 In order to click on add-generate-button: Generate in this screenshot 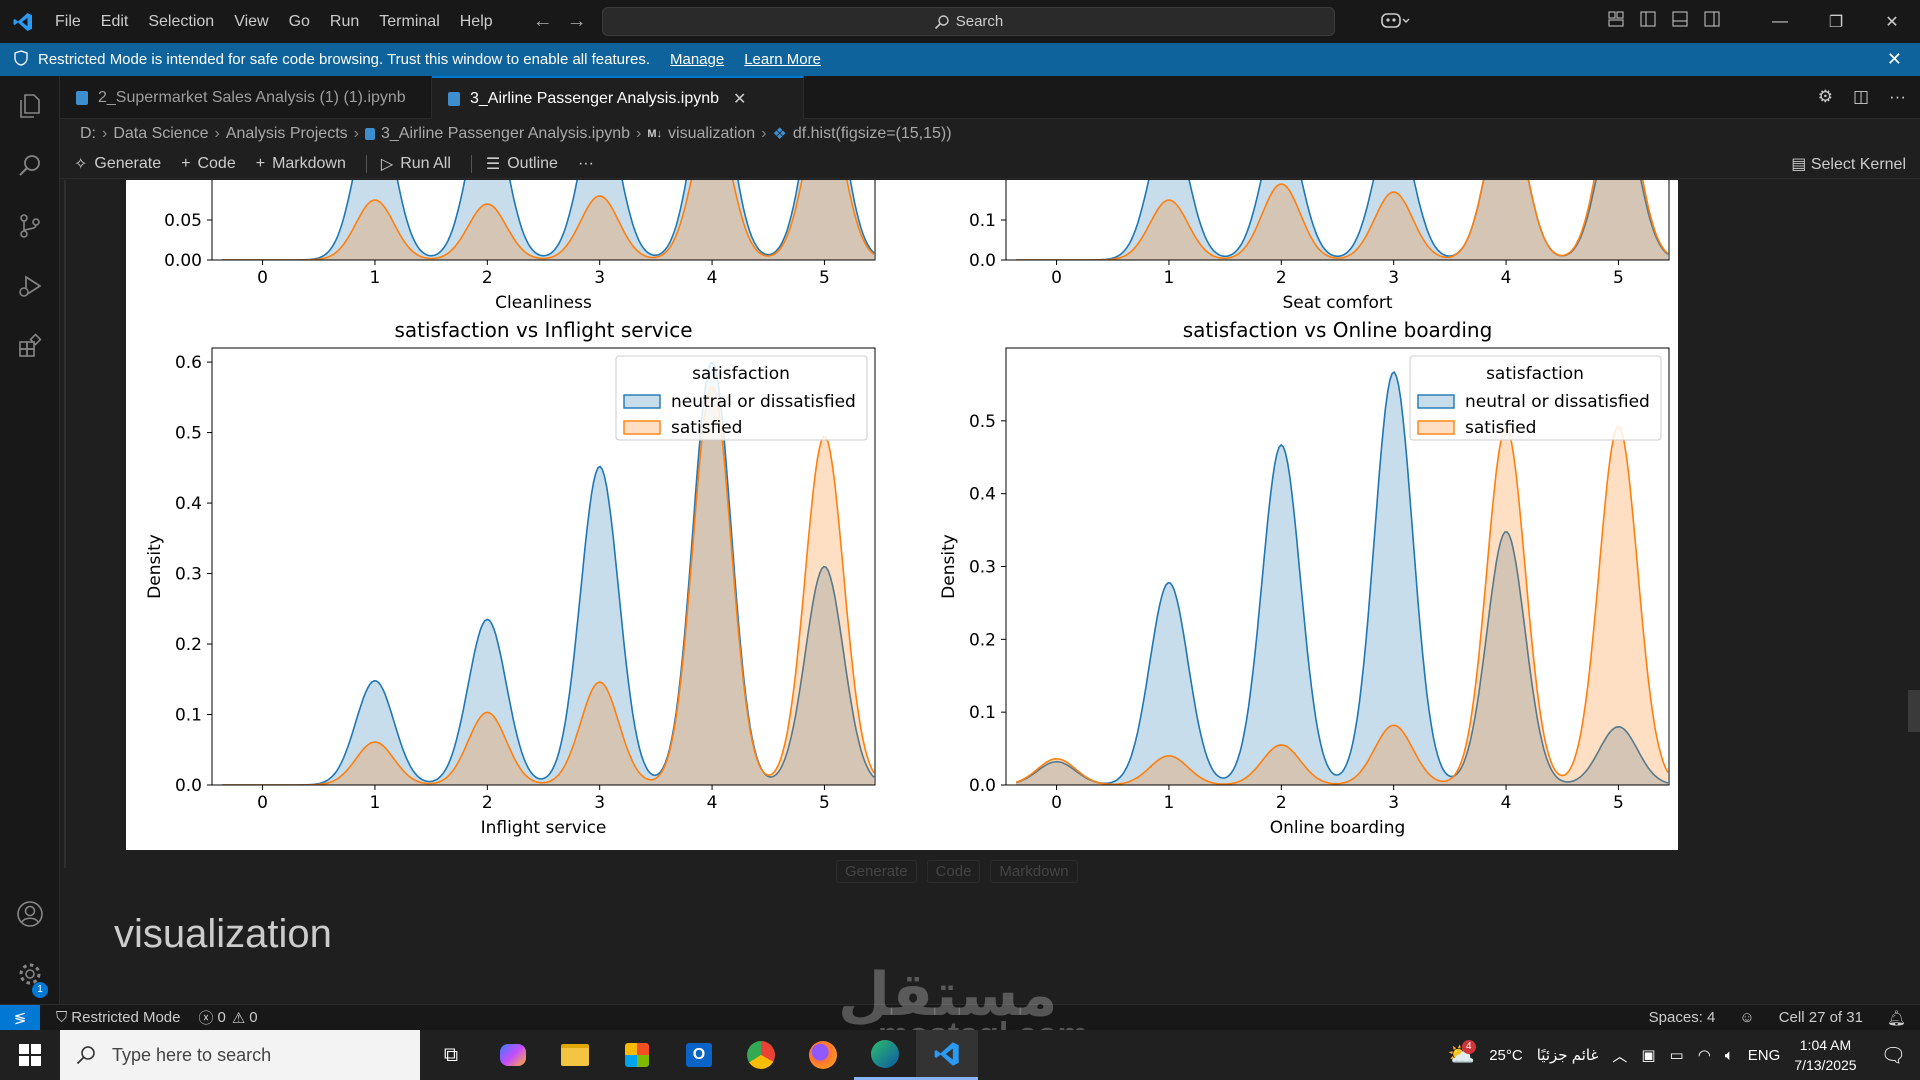, I will do `click(876, 871)`.